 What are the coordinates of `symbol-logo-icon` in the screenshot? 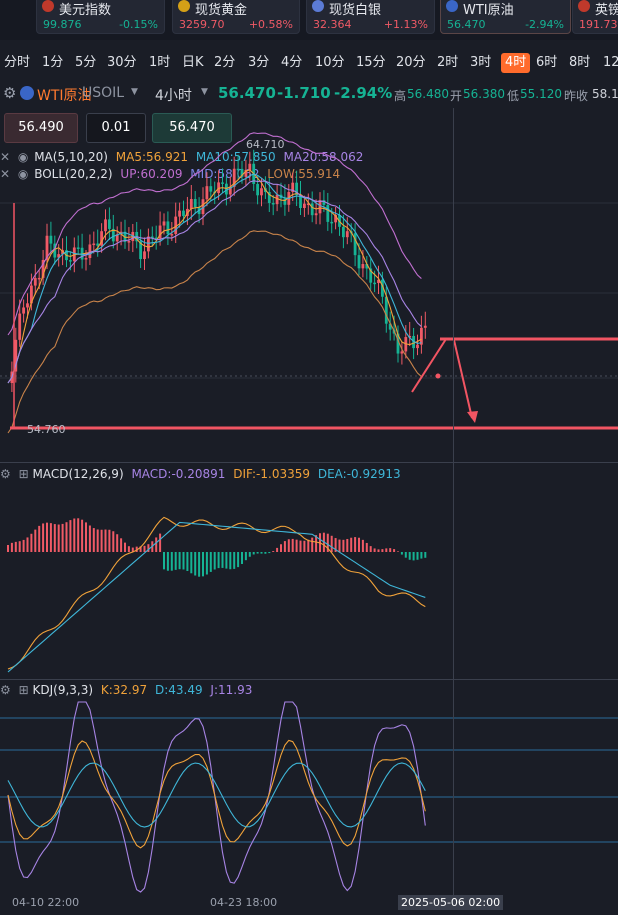 It's located at (27, 93).